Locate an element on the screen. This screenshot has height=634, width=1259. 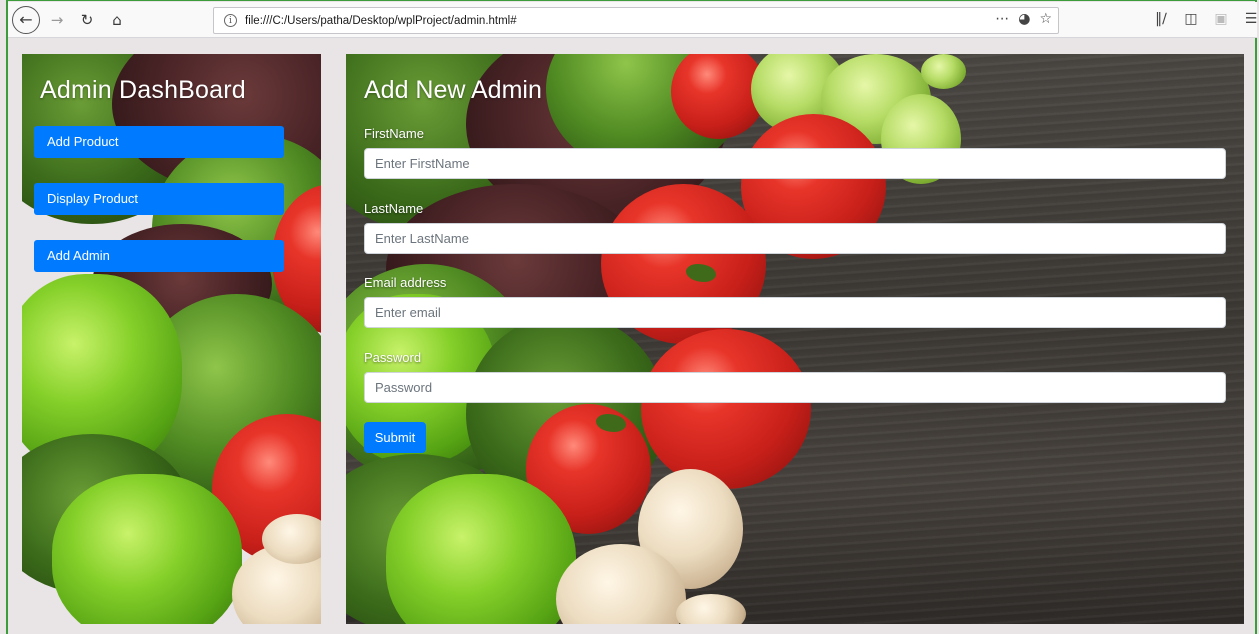
add-admin-button: Add Admin is located at coordinates (159, 256).